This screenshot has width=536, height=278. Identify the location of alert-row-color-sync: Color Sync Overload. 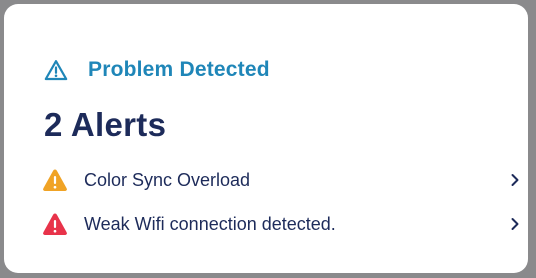
(281, 180).